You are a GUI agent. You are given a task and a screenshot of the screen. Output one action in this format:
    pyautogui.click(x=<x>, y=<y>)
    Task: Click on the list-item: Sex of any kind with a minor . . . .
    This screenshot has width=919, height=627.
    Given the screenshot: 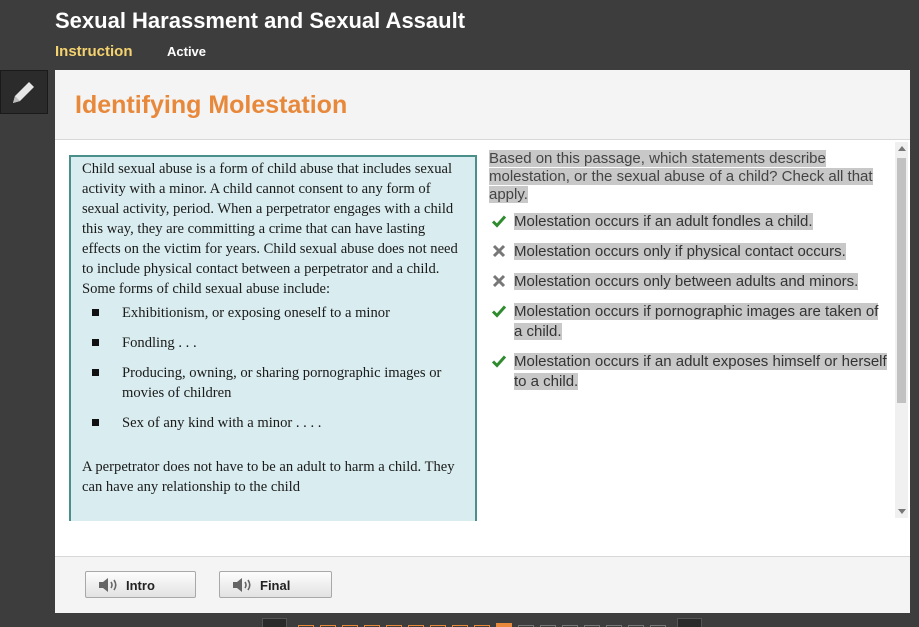 What is the action you would take?
    pyautogui.click(x=273, y=423)
    